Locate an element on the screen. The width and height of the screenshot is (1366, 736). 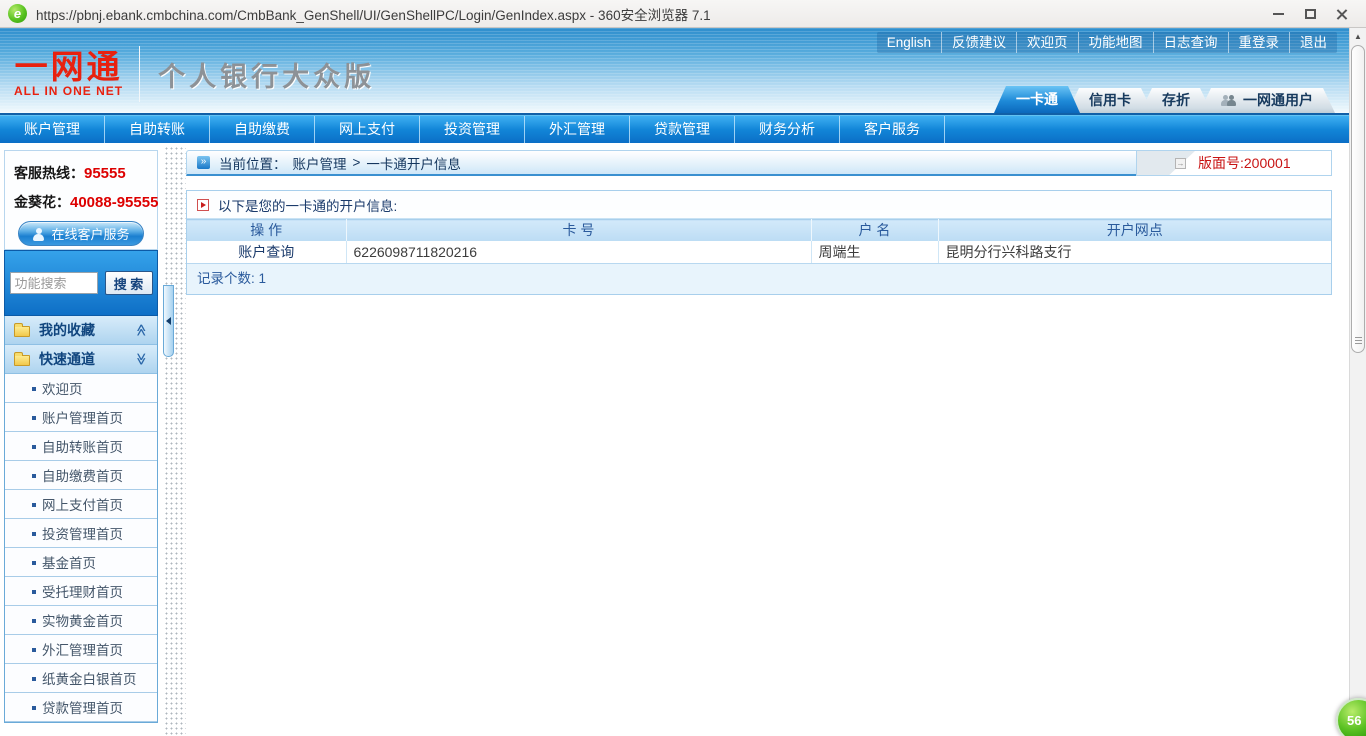
top-link-english: English is located at coordinates (909, 42).